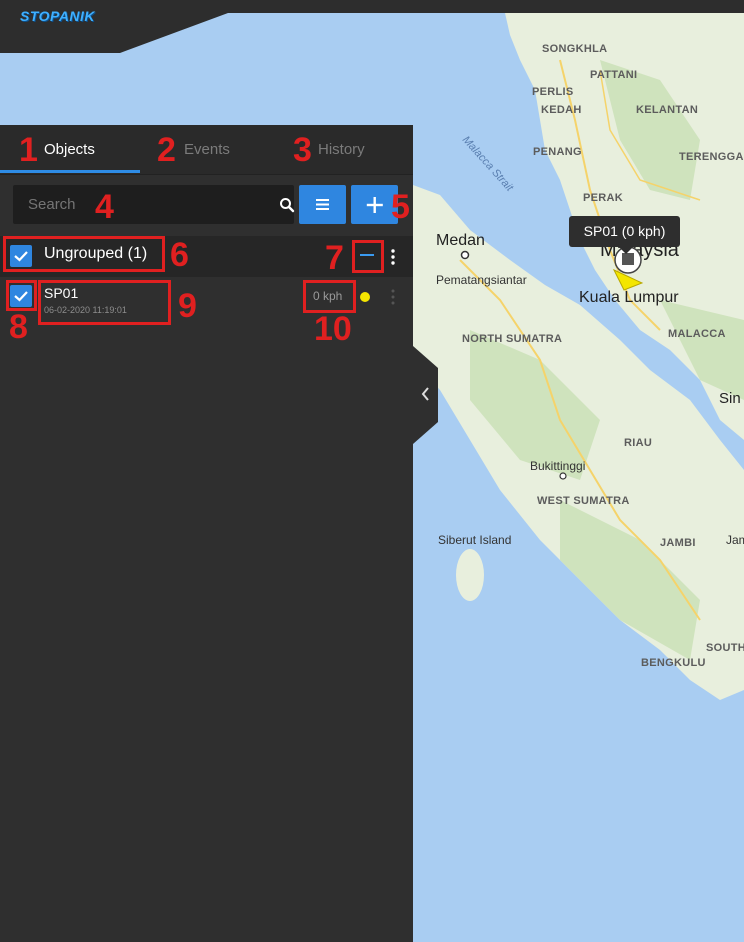 The width and height of the screenshot is (744, 942). Describe the element at coordinates (341, 149) in the screenshot. I see `tab-label: History` at that location.